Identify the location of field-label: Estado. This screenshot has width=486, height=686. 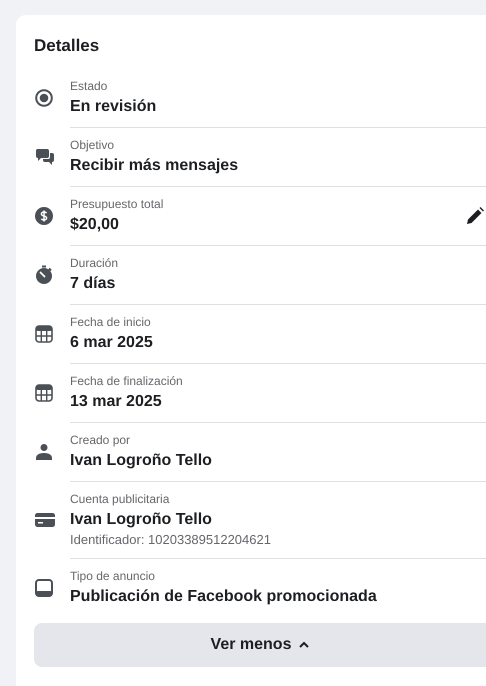
(89, 86).